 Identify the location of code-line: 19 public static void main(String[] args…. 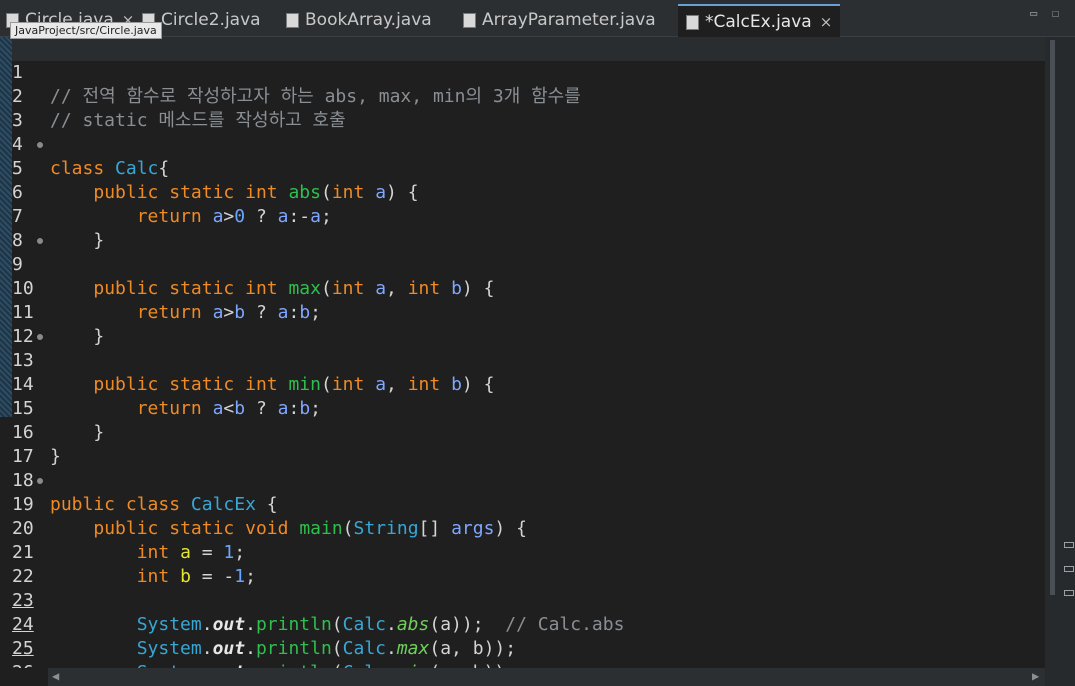
(522, 504).